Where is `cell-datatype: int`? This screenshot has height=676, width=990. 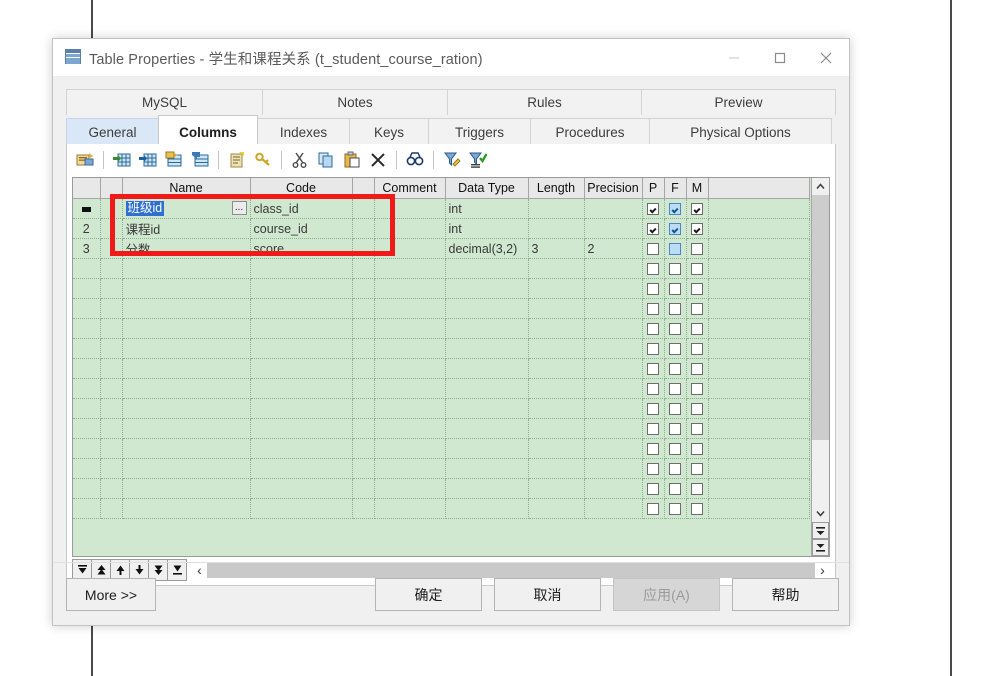
cell-datatype: int is located at coordinates (487, 208).